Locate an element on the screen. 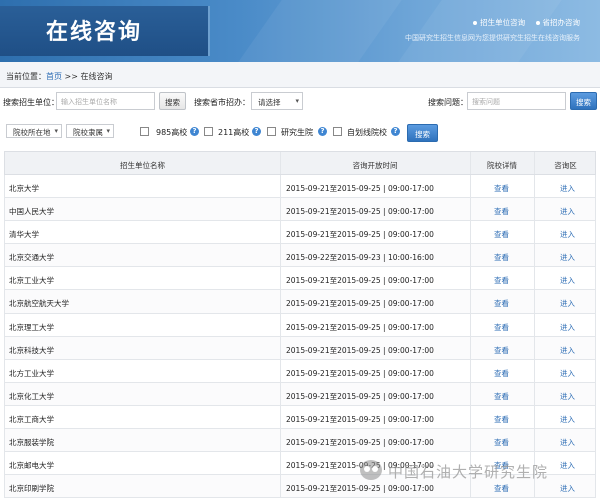  header-link-province: 省招办咨询 is located at coordinates (557, 22).